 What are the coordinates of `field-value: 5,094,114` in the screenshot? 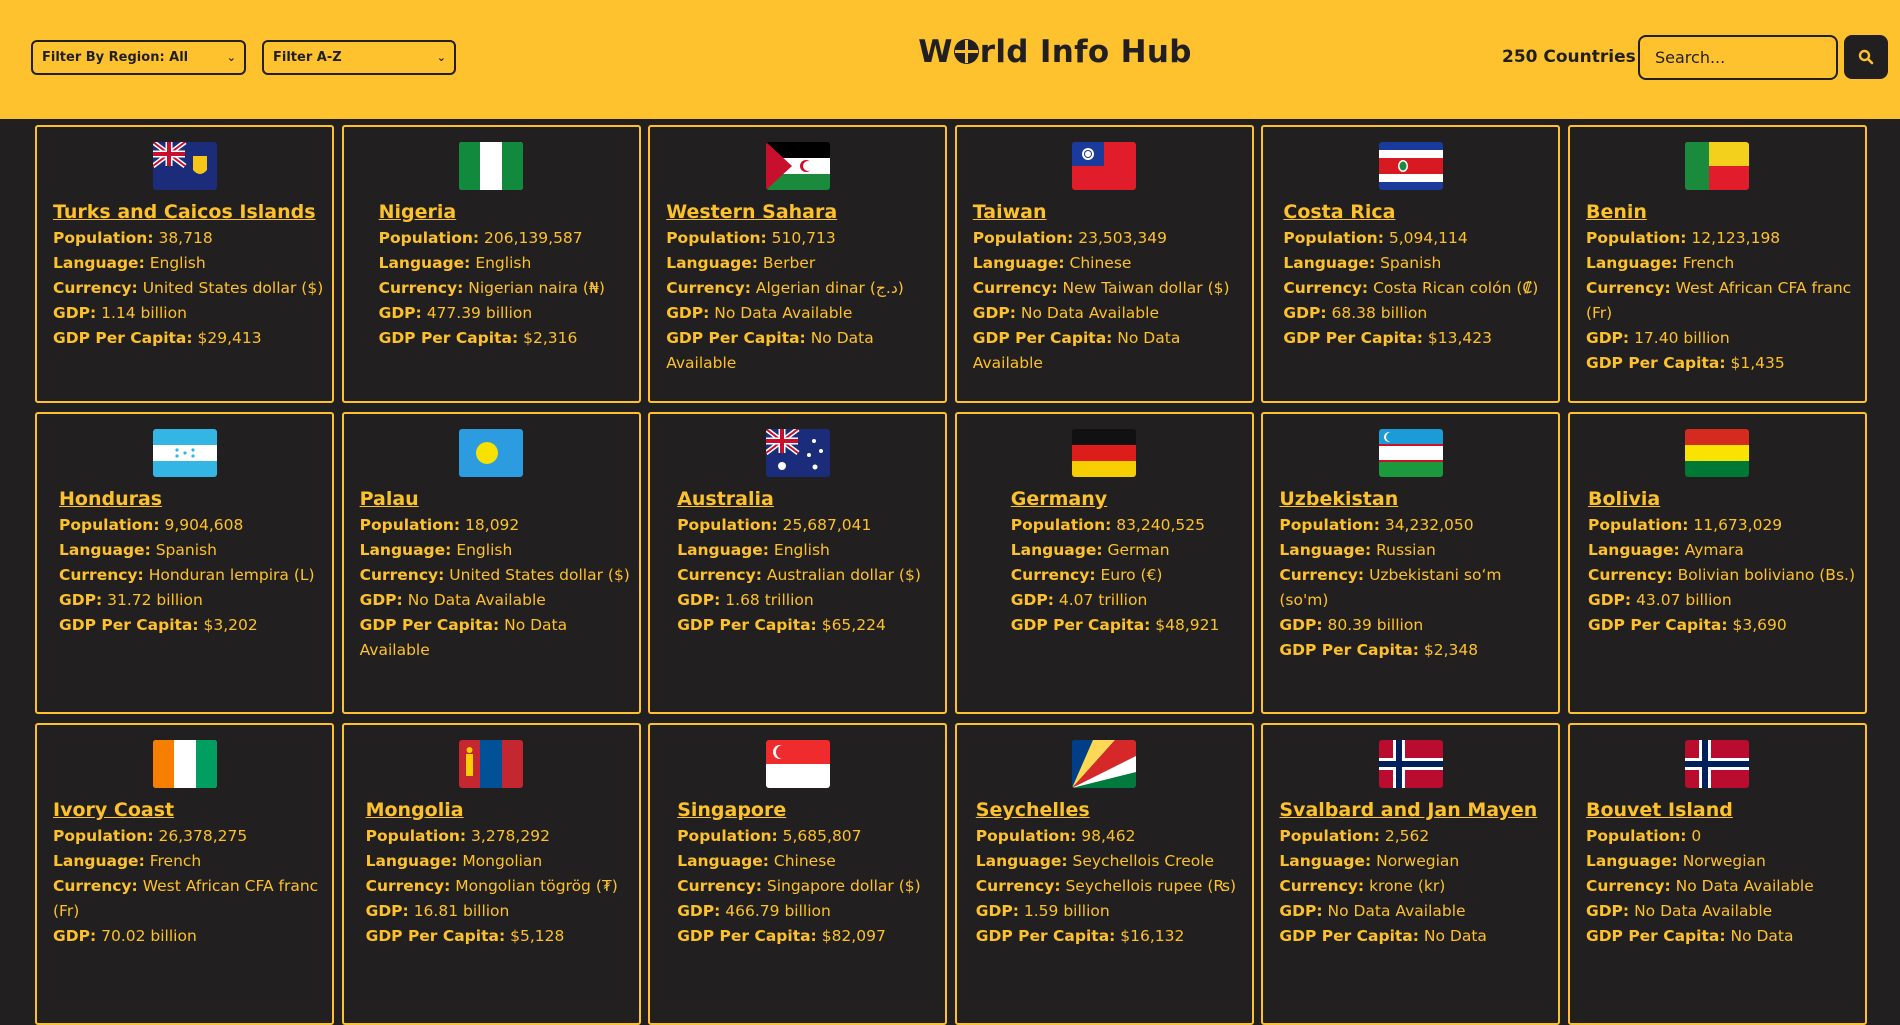 It's located at (1428, 238).